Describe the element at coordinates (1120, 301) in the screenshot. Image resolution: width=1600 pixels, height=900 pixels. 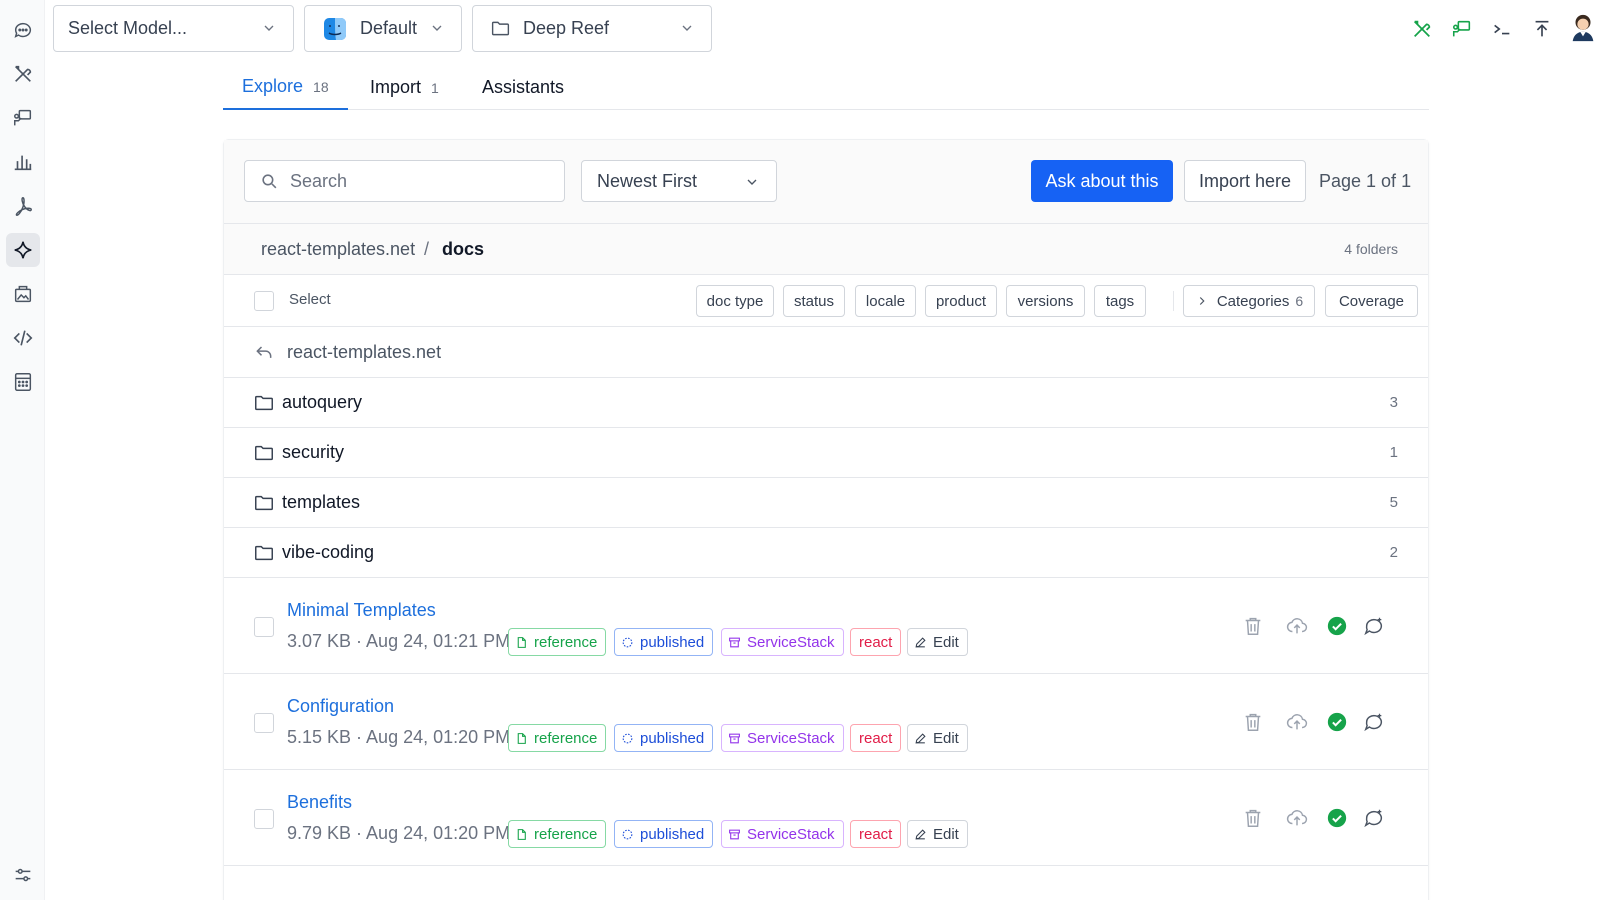
I see `filter-tags: tags` at that location.